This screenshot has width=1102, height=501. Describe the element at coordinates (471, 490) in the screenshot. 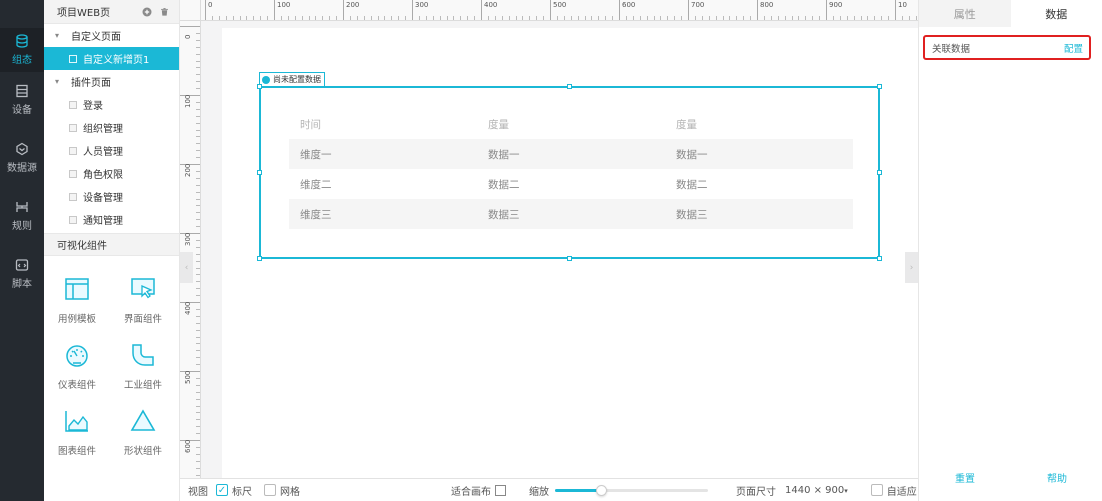

I see `fit-canvas-label: 适合画布` at that location.